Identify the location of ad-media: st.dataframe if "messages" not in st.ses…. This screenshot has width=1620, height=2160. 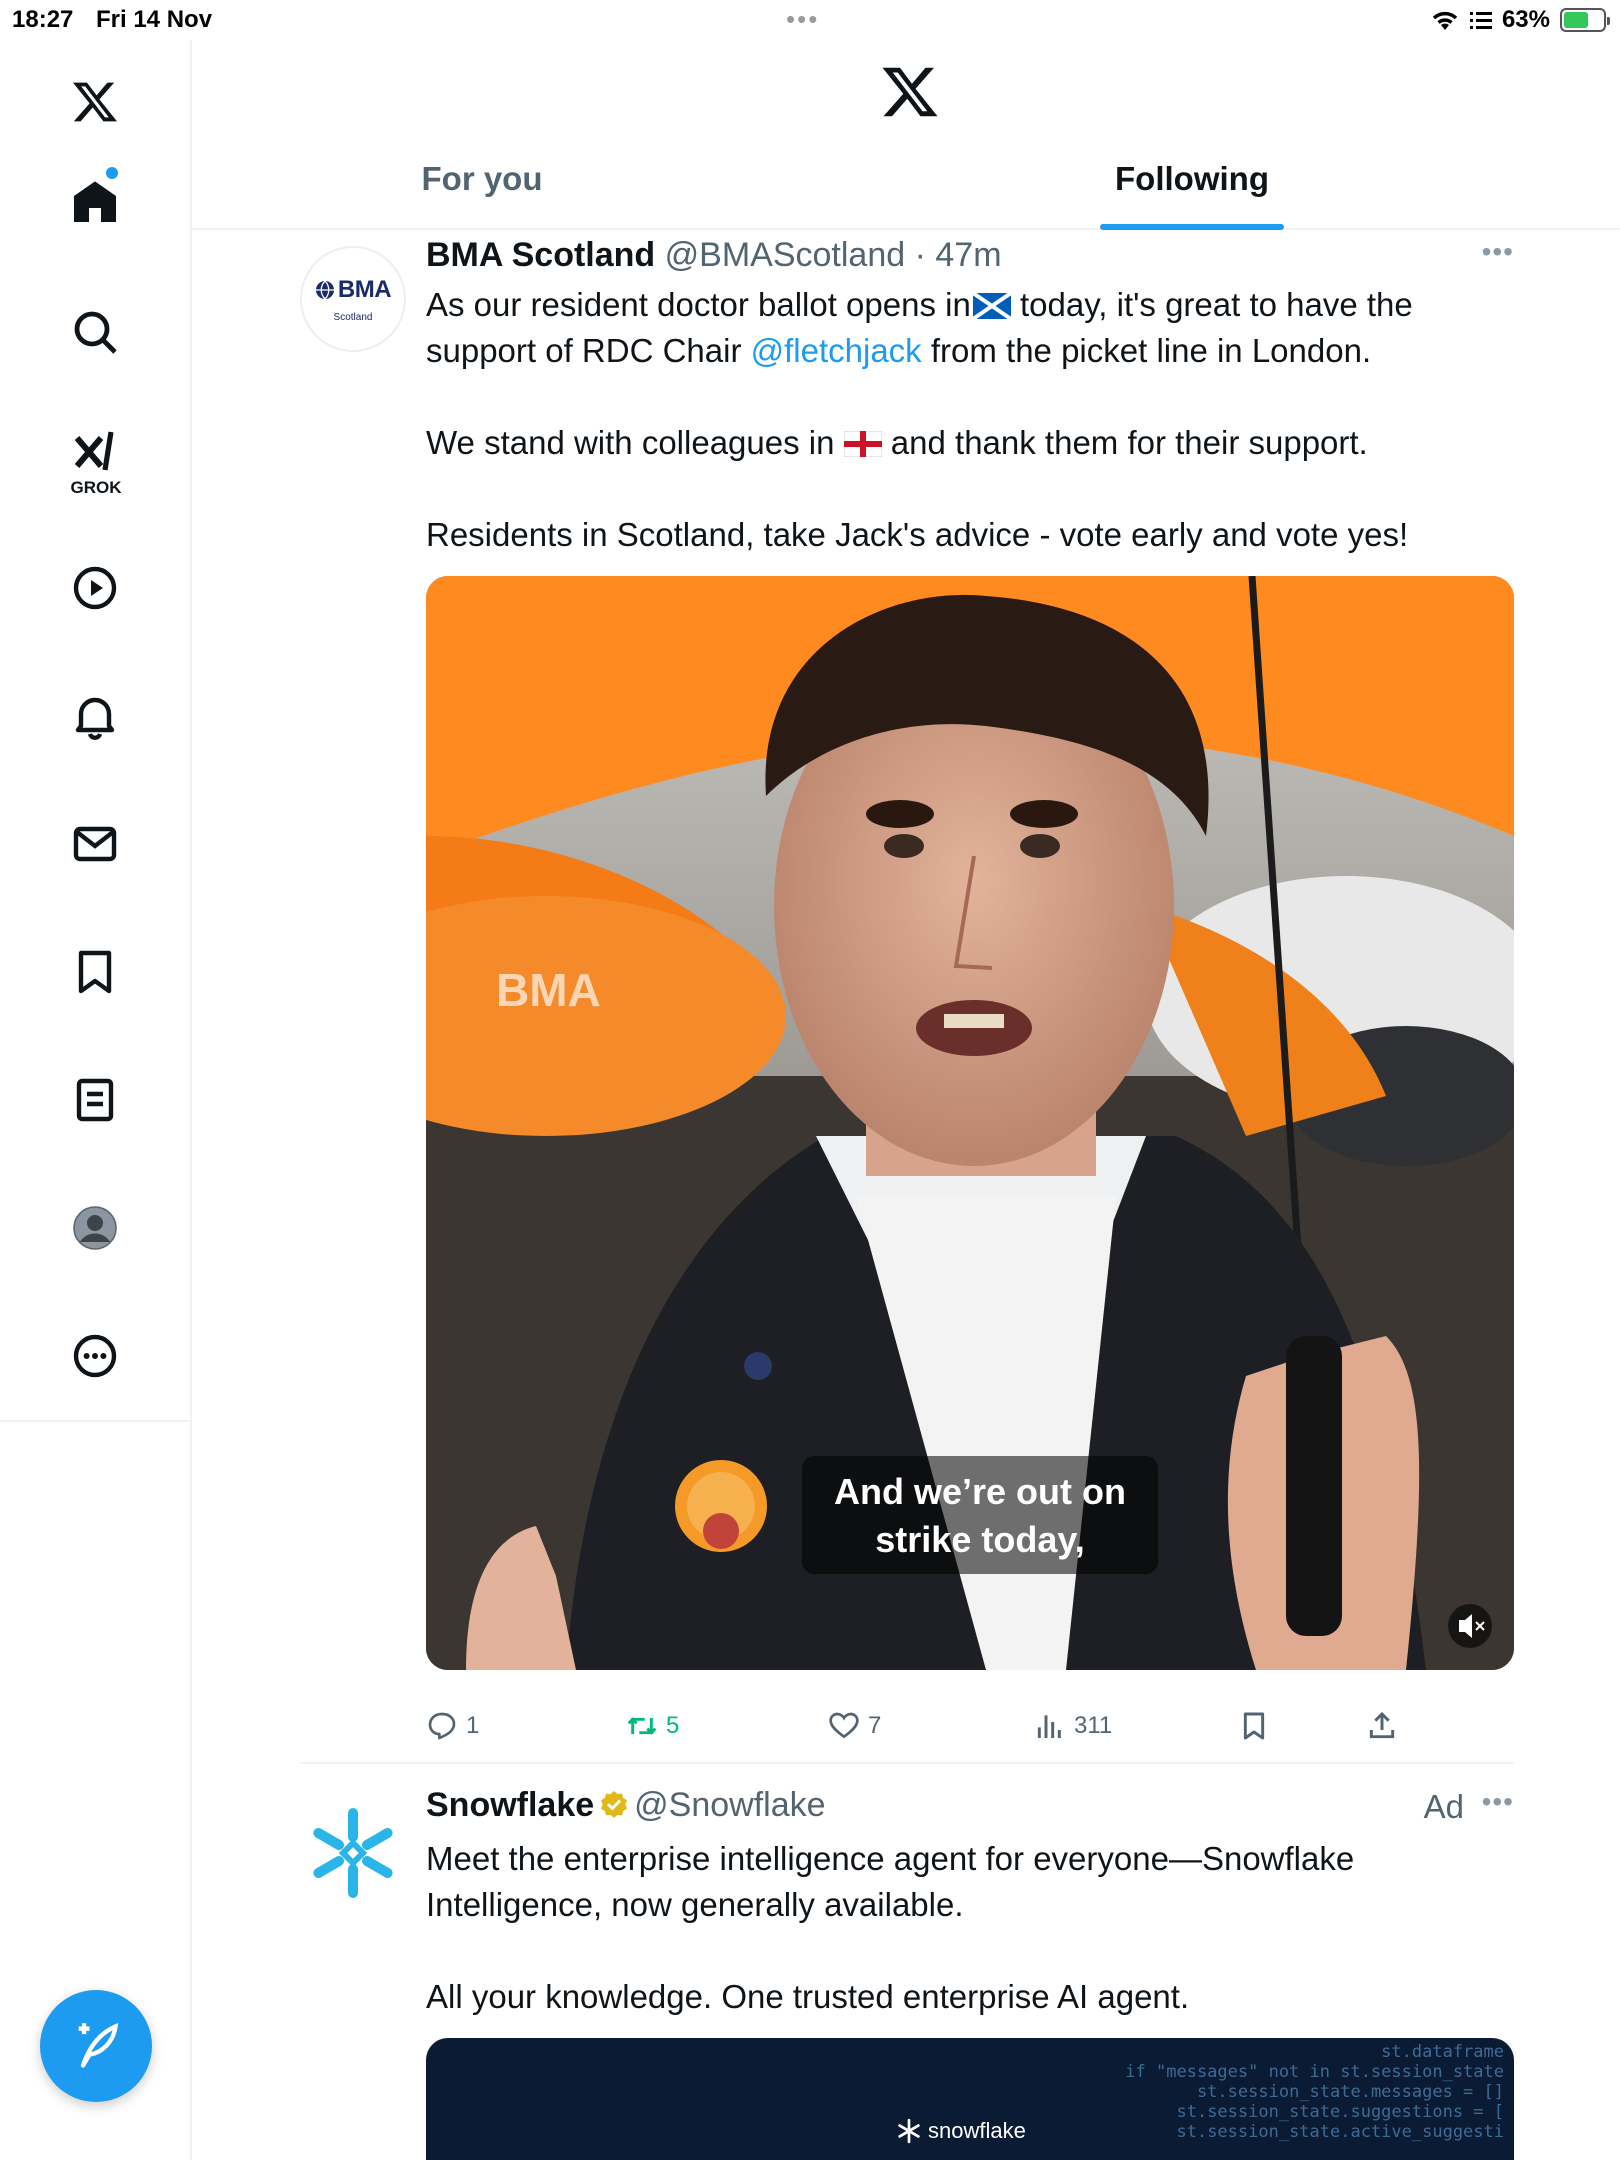
(970, 2099).